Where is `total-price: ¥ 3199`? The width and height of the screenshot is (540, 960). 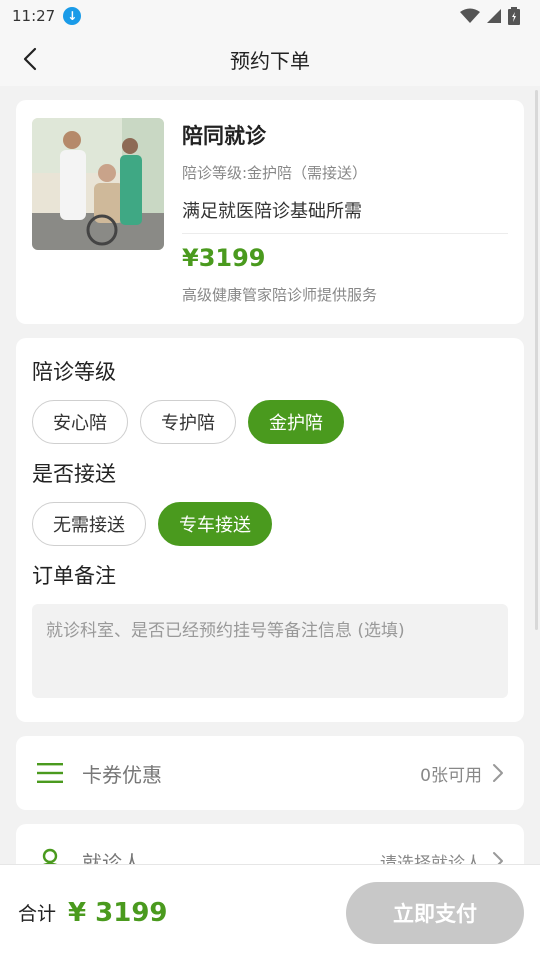 total-price: ¥ 3199 is located at coordinates (118, 912).